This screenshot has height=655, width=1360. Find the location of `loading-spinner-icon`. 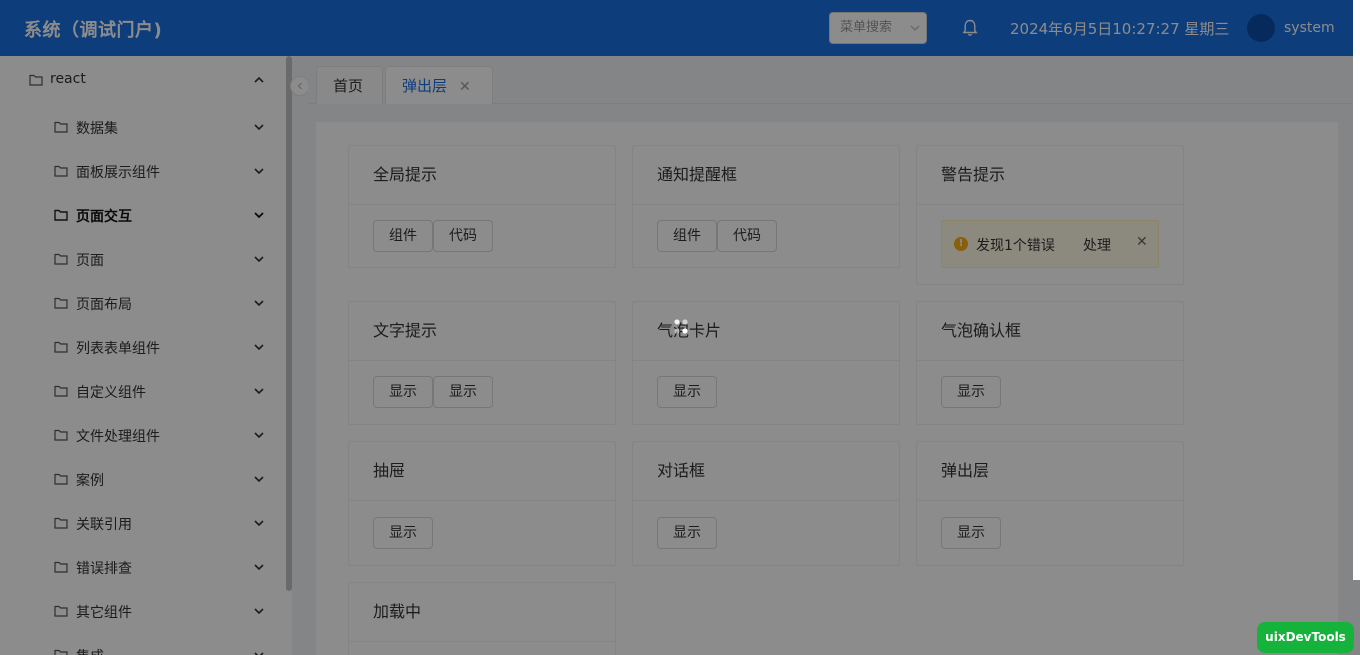

loading-spinner-icon is located at coordinates (681, 326).